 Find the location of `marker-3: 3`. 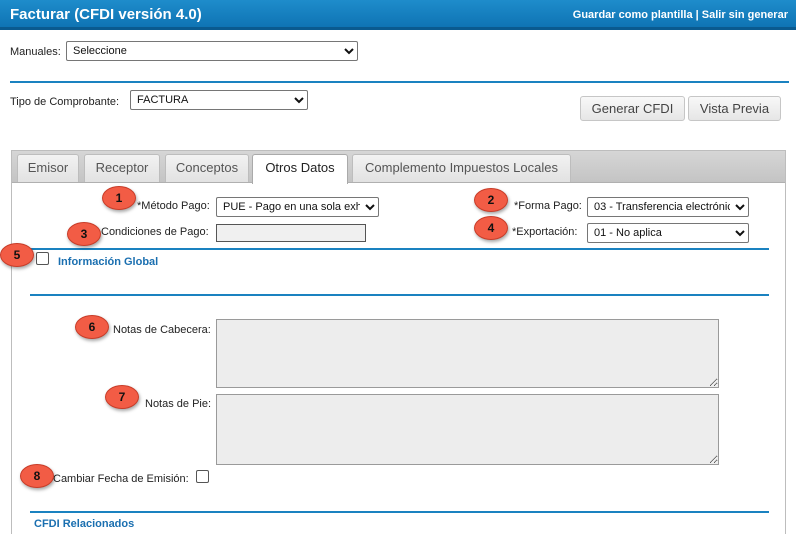

marker-3: 3 is located at coordinates (84, 234).